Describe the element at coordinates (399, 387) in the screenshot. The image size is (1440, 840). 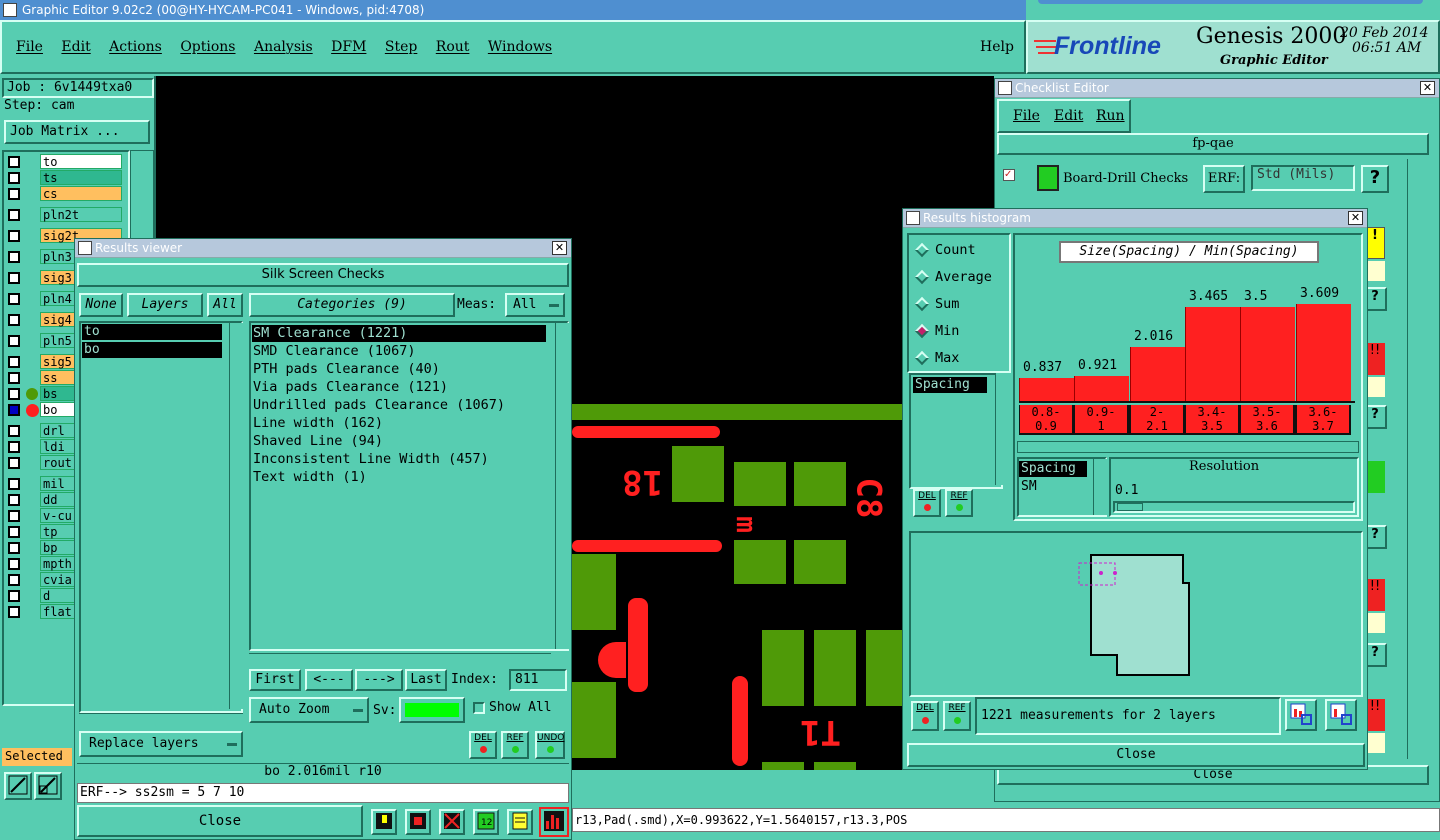
I see `rv-category-item: Via pads Clearance (121)` at that location.